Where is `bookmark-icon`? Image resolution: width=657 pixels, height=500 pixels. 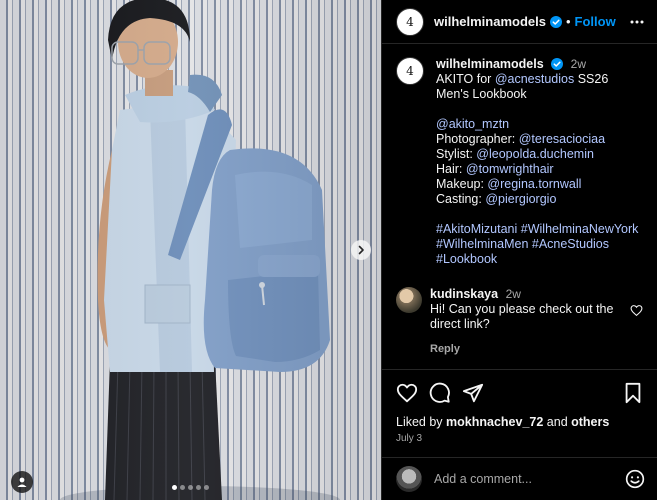 bookmark-icon is located at coordinates (633, 393).